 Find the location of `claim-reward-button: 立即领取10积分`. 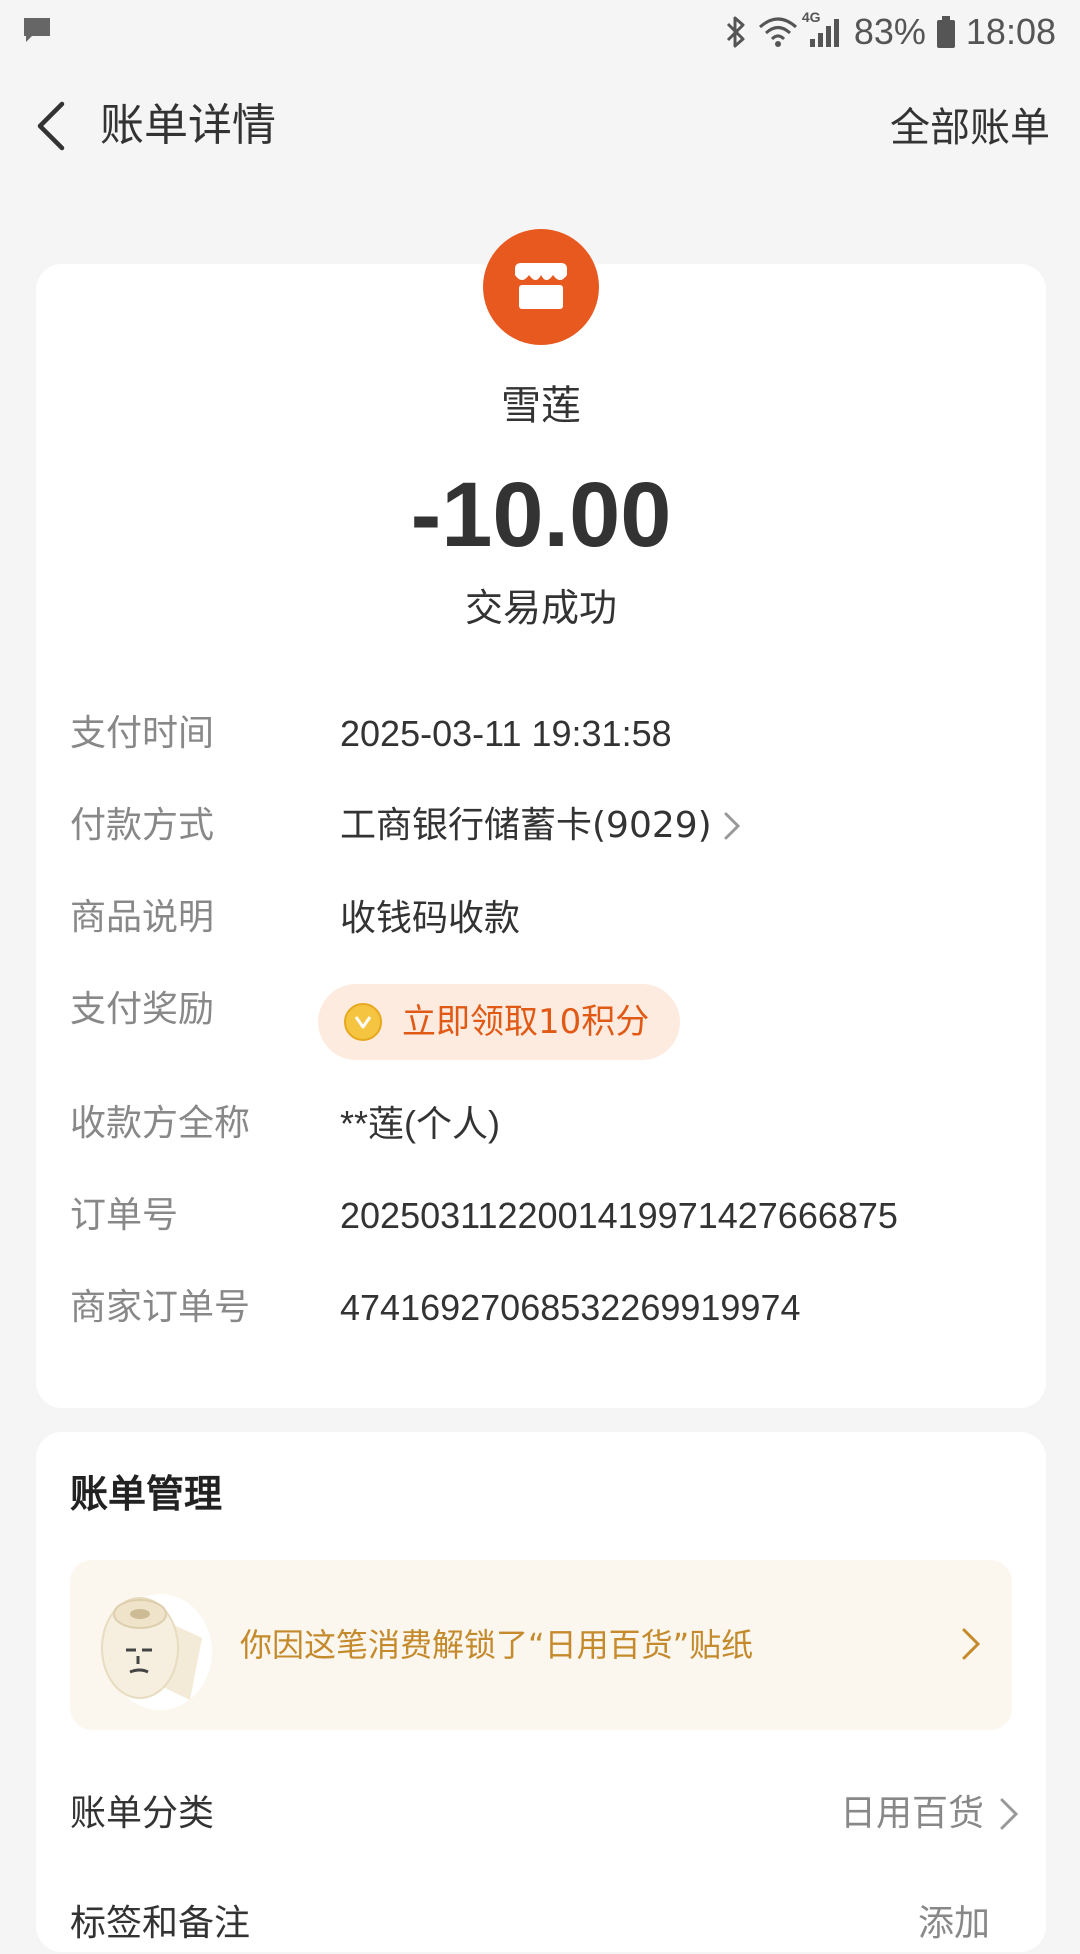

claim-reward-button: 立即领取10积分 is located at coordinates (499, 1022).